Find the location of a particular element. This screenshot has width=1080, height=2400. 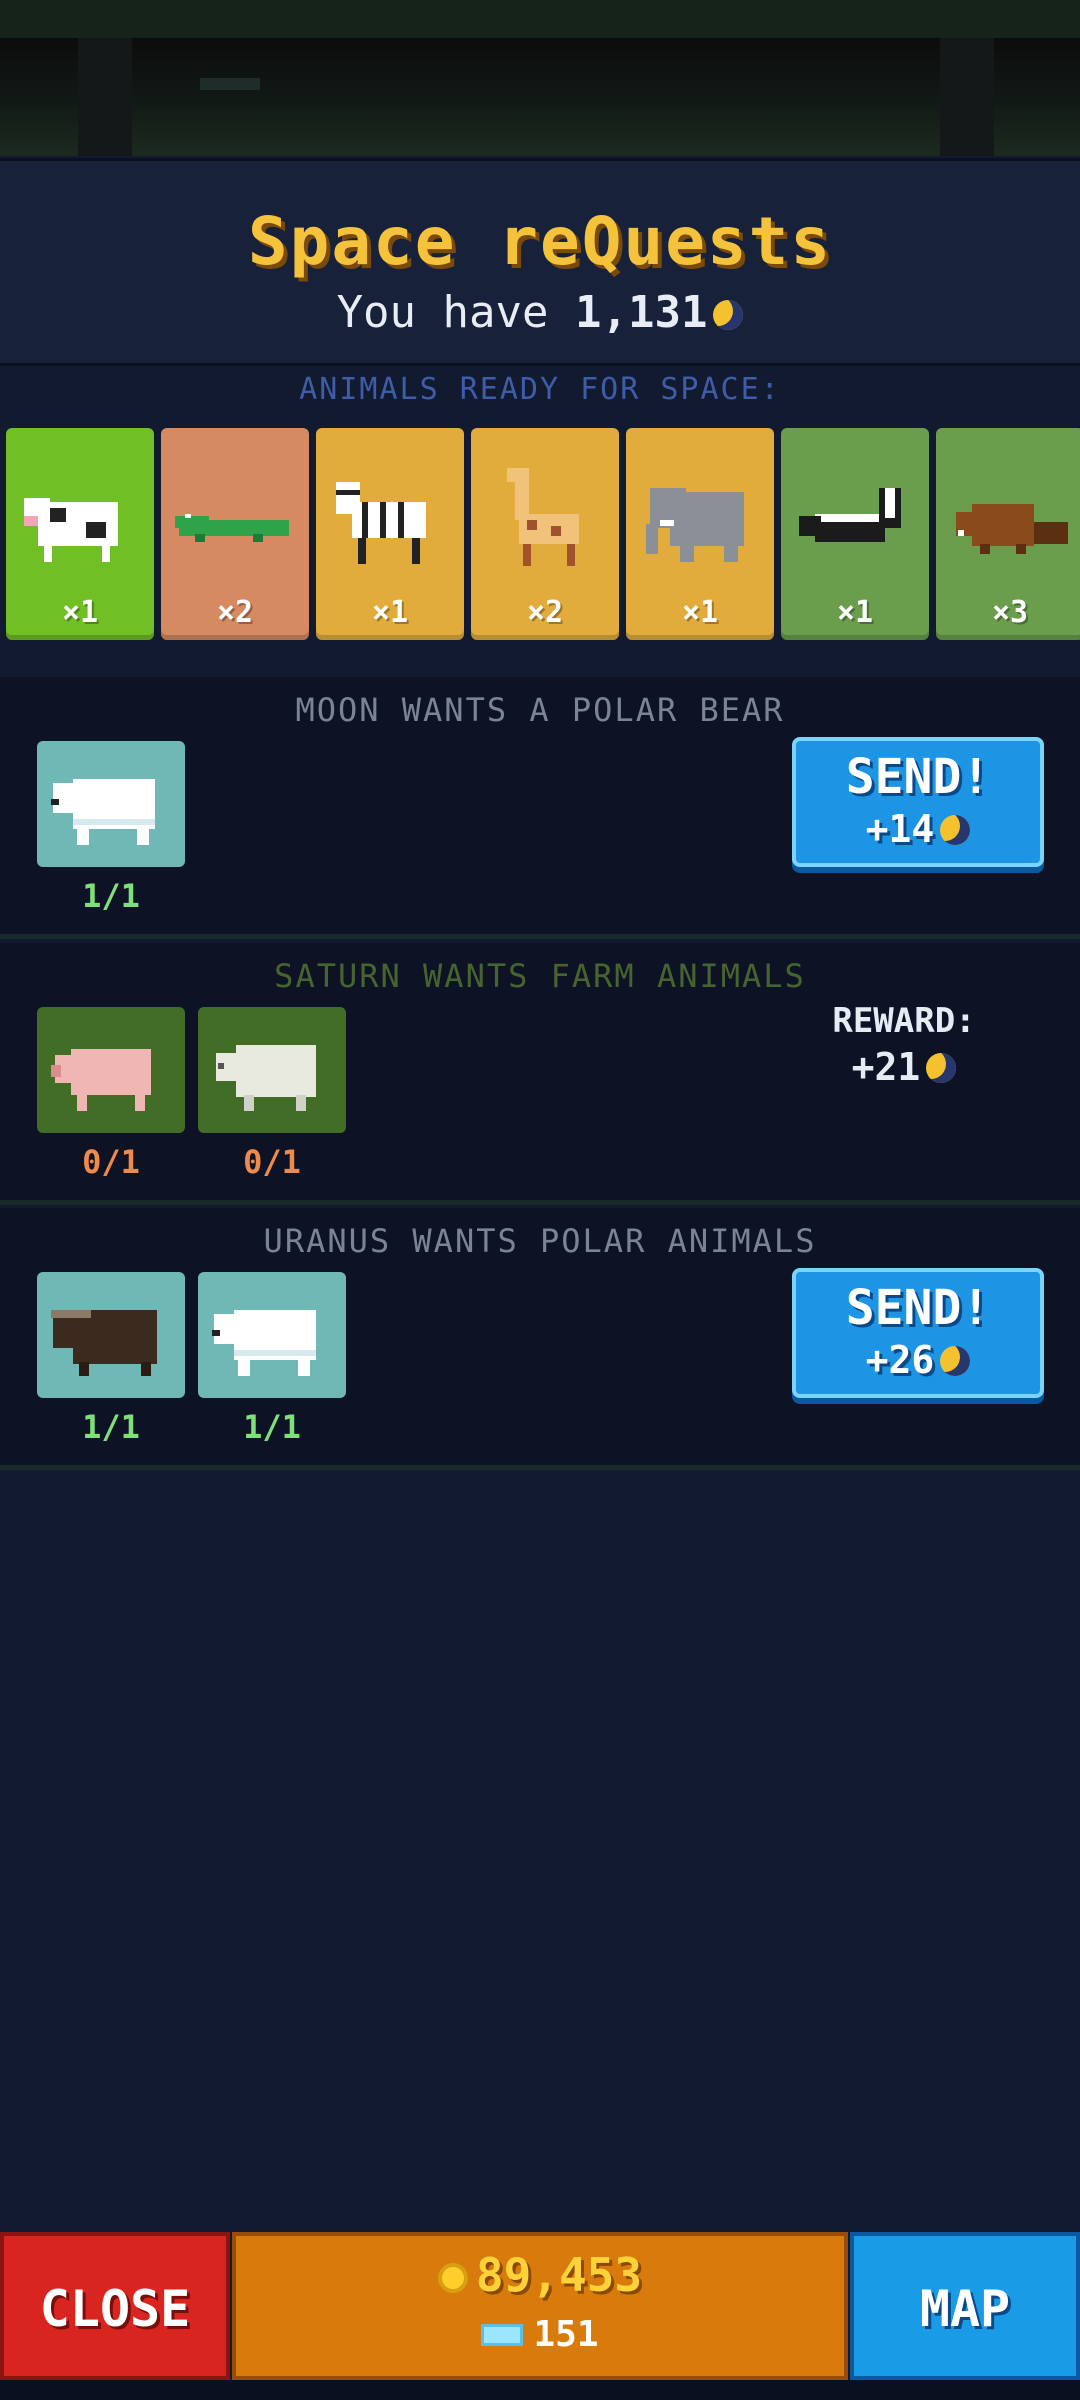

reward-label: REWARD: is located at coordinates (904, 1021).